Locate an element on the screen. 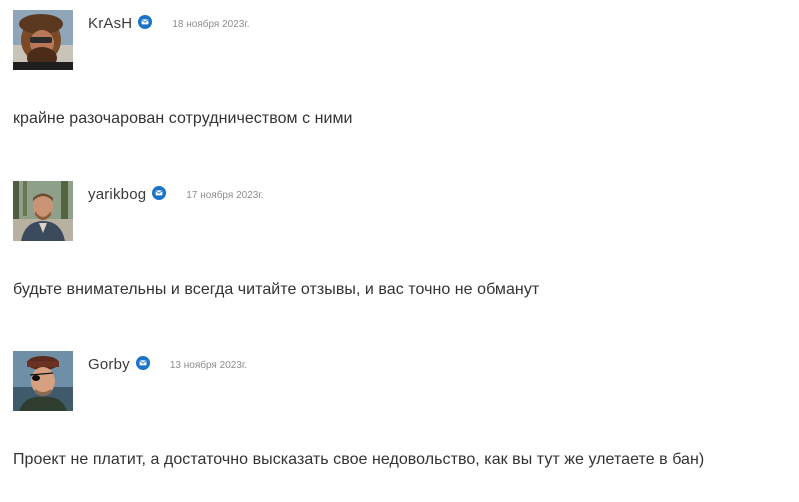 The height and width of the screenshot is (502, 799). author-name: KrAsH is located at coordinates (110, 23).